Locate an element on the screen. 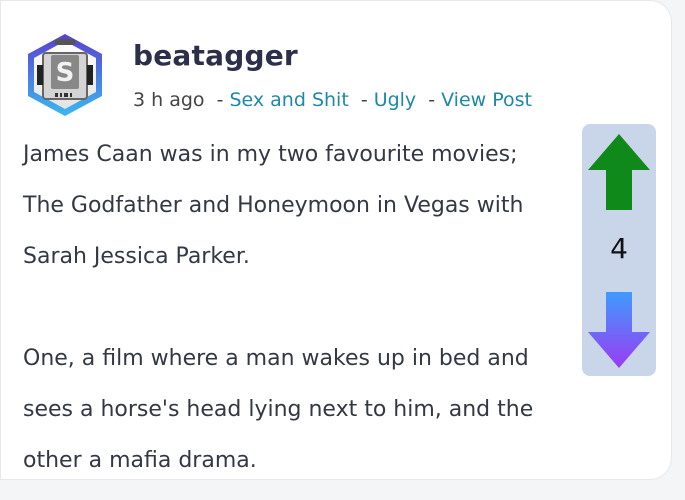  upvote-button is located at coordinates (619, 172).